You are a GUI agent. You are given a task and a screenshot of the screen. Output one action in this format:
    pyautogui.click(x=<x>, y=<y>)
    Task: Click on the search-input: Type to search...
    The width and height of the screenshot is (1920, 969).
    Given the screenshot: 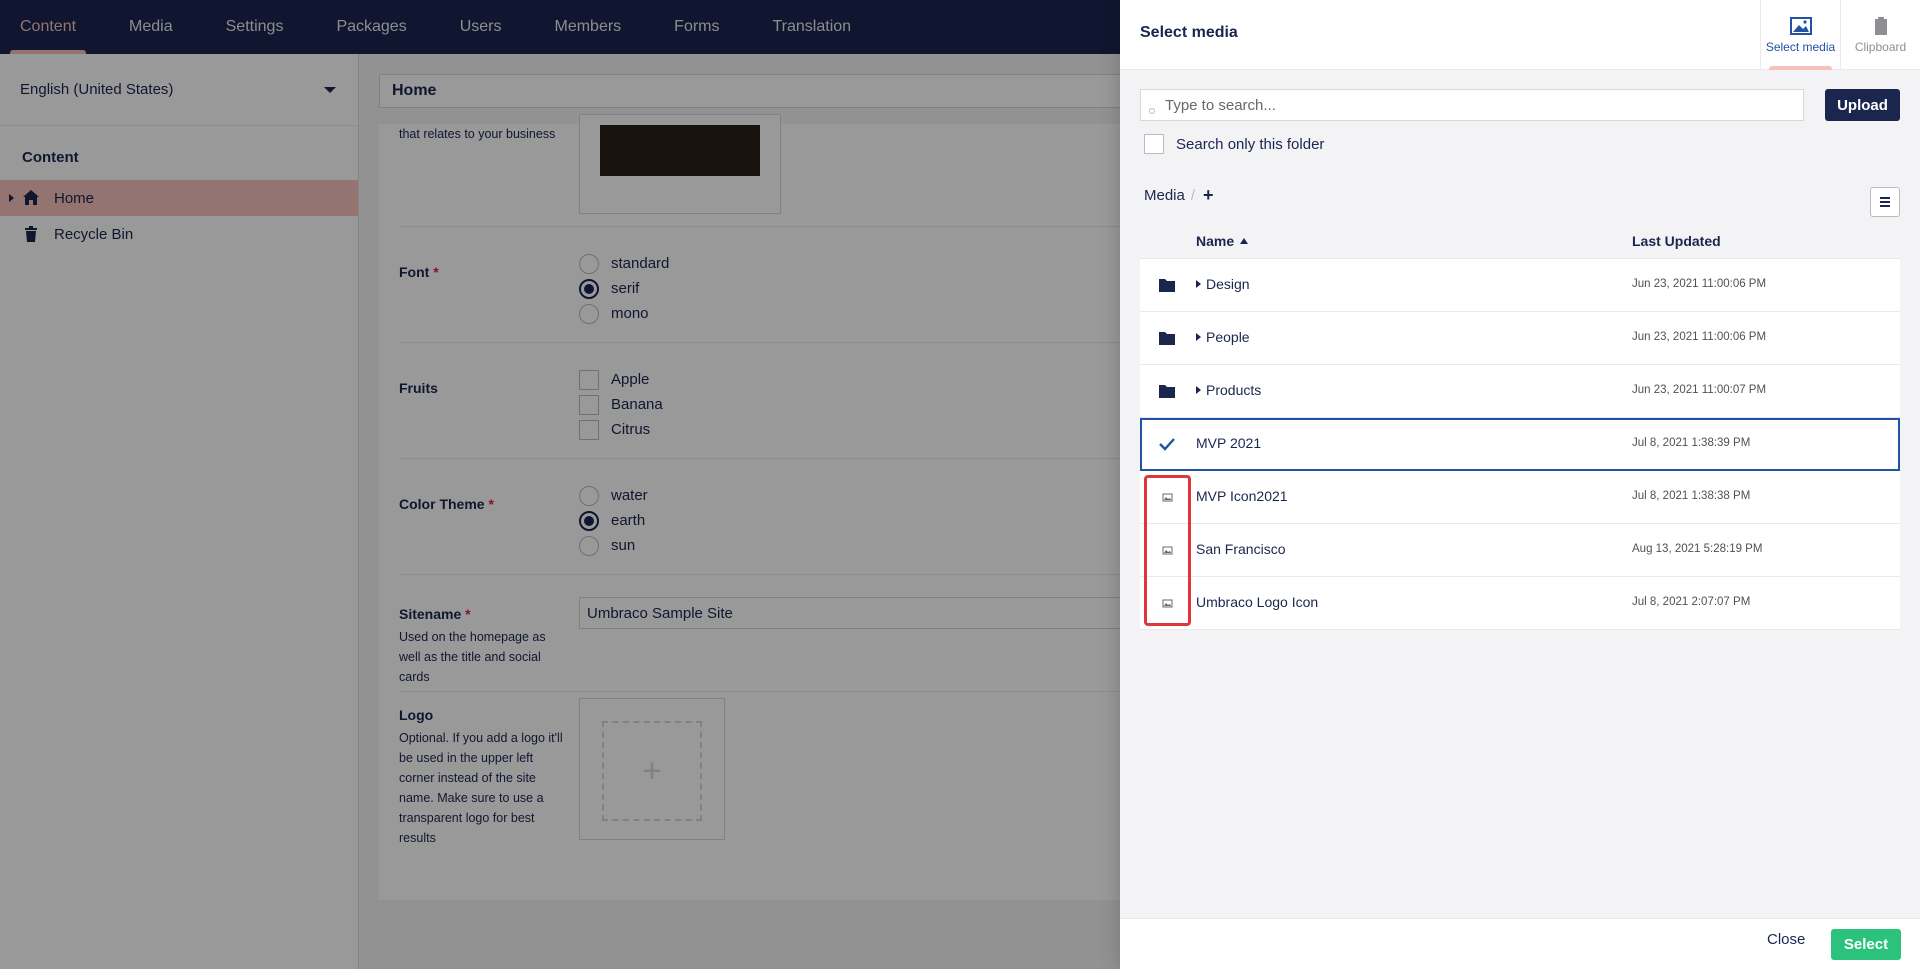 What is the action you would take?
    pyautogui.click(x=1472, y=105)
    